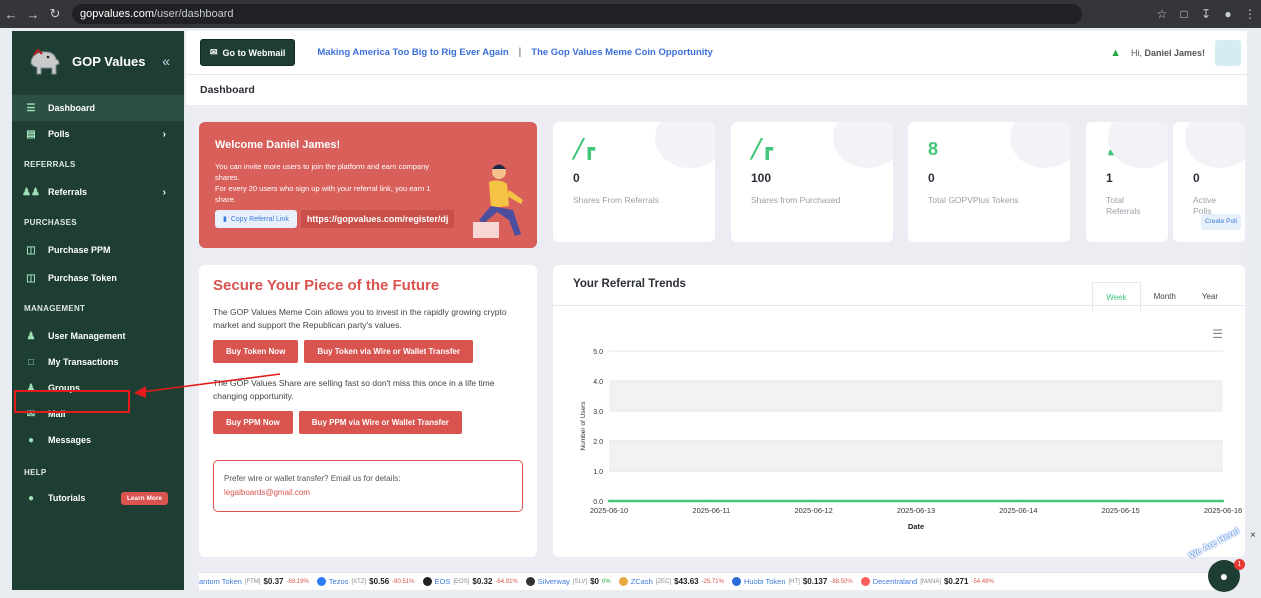 The height and width of the screenshot is (598, 1261). I want to click on ticket-icon: ◫, so click(31, 278).